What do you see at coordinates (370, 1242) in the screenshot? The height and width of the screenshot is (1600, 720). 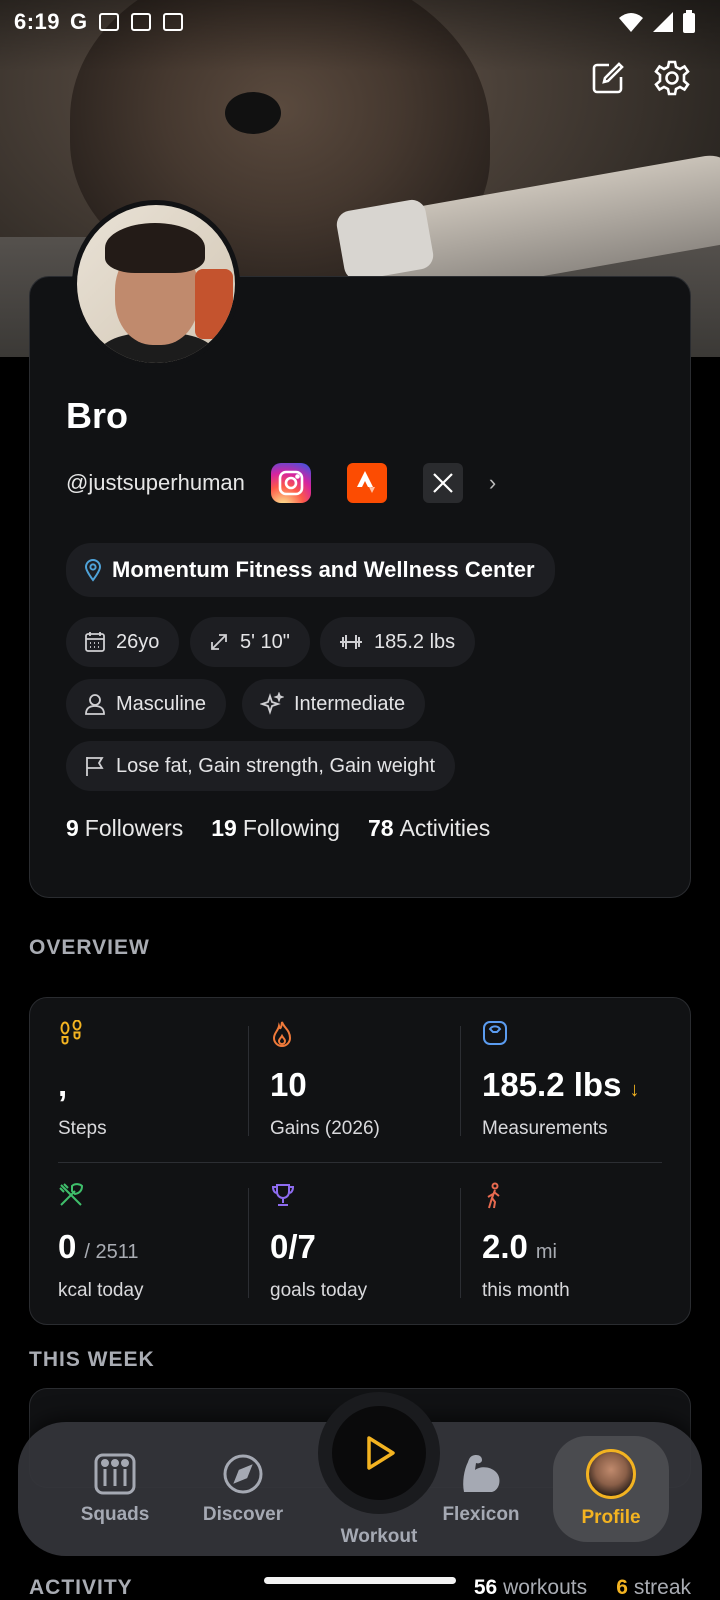 I see `goals-stat: 0/7 goals today` at bounding box center [370, 1242].